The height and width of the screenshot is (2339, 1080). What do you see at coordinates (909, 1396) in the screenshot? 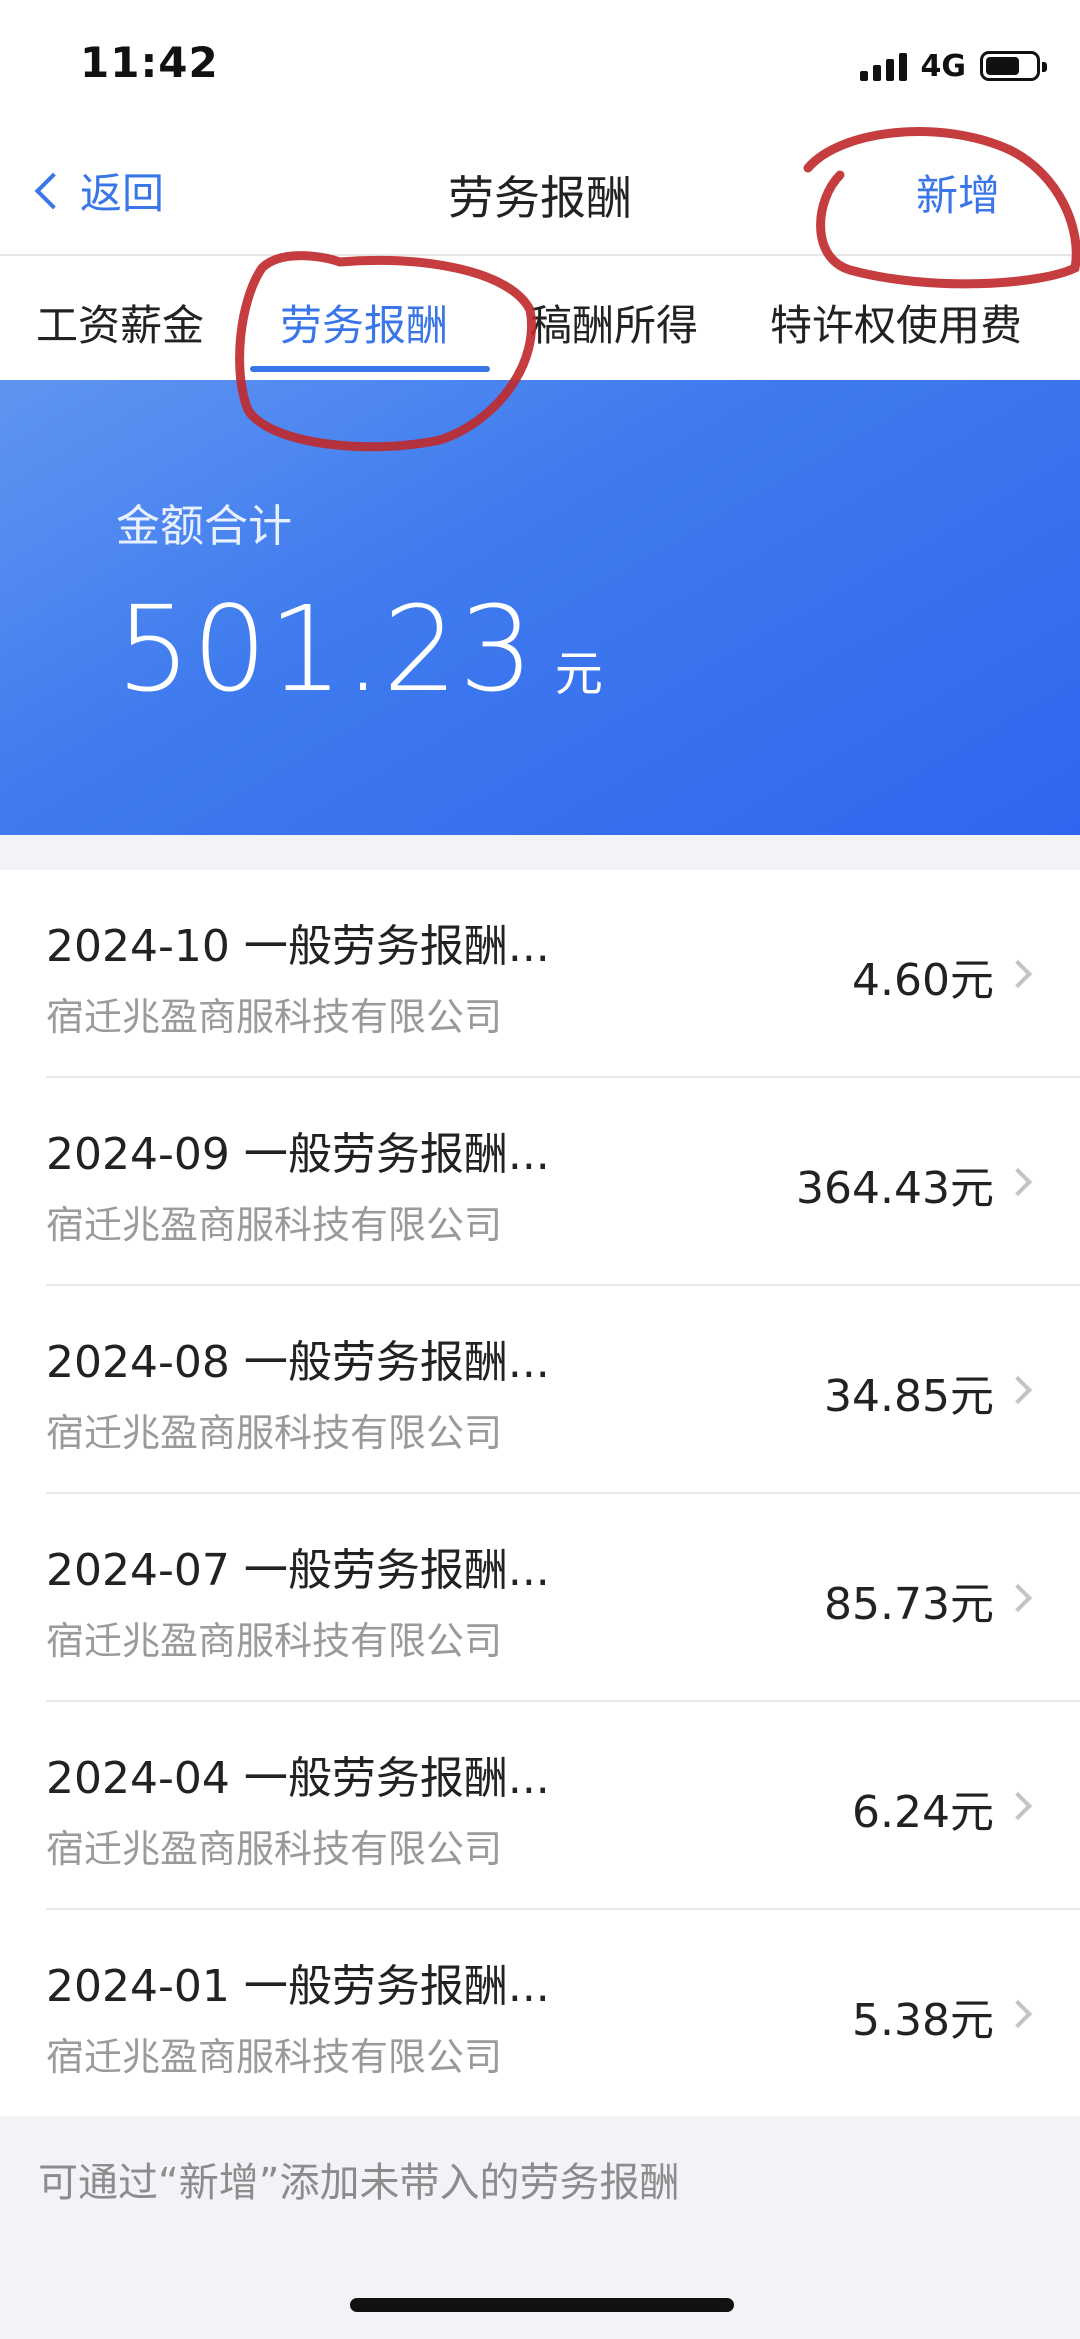
I see `record-amount: 34.85元` at bounding box center [909, 1396].